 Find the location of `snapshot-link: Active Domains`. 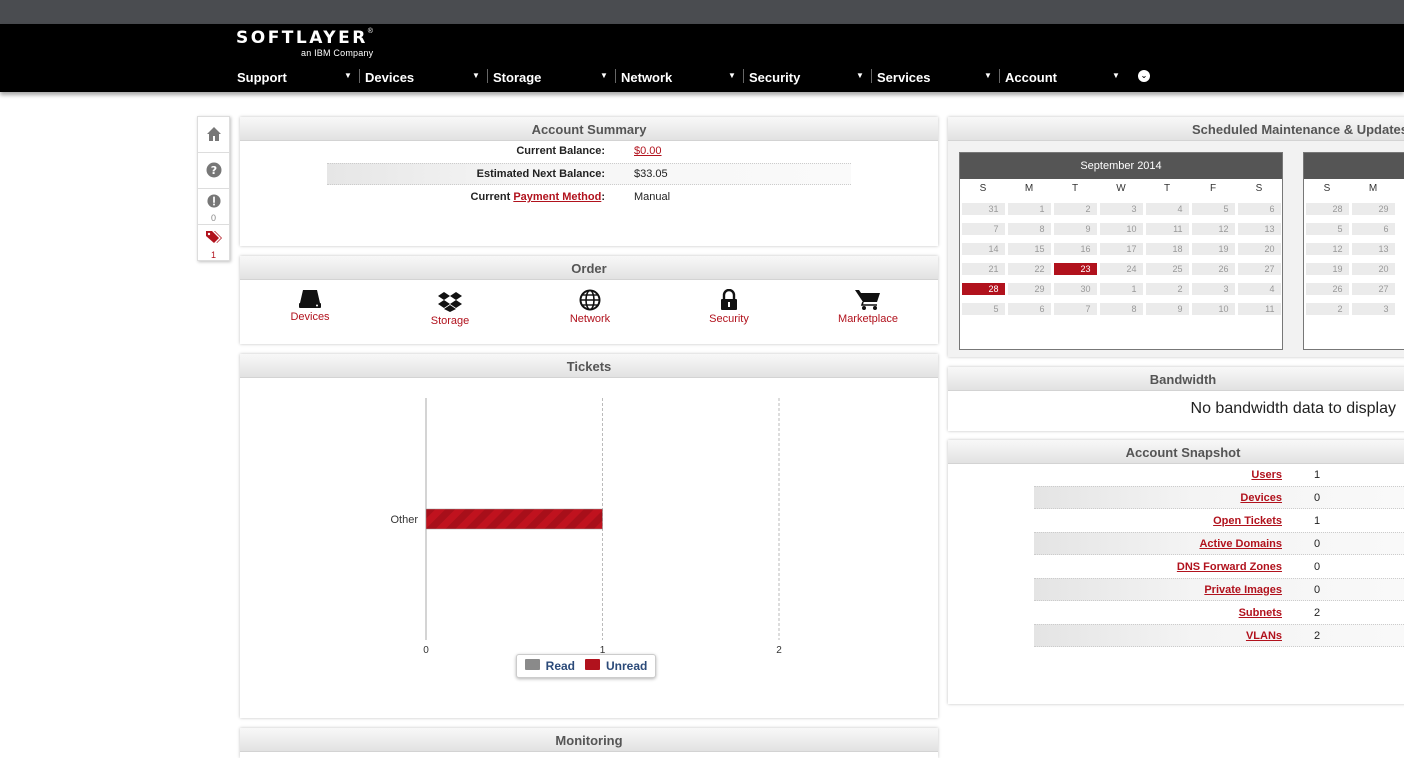

snapshot-link: Active Domains is located at coordinates (1240, 544).